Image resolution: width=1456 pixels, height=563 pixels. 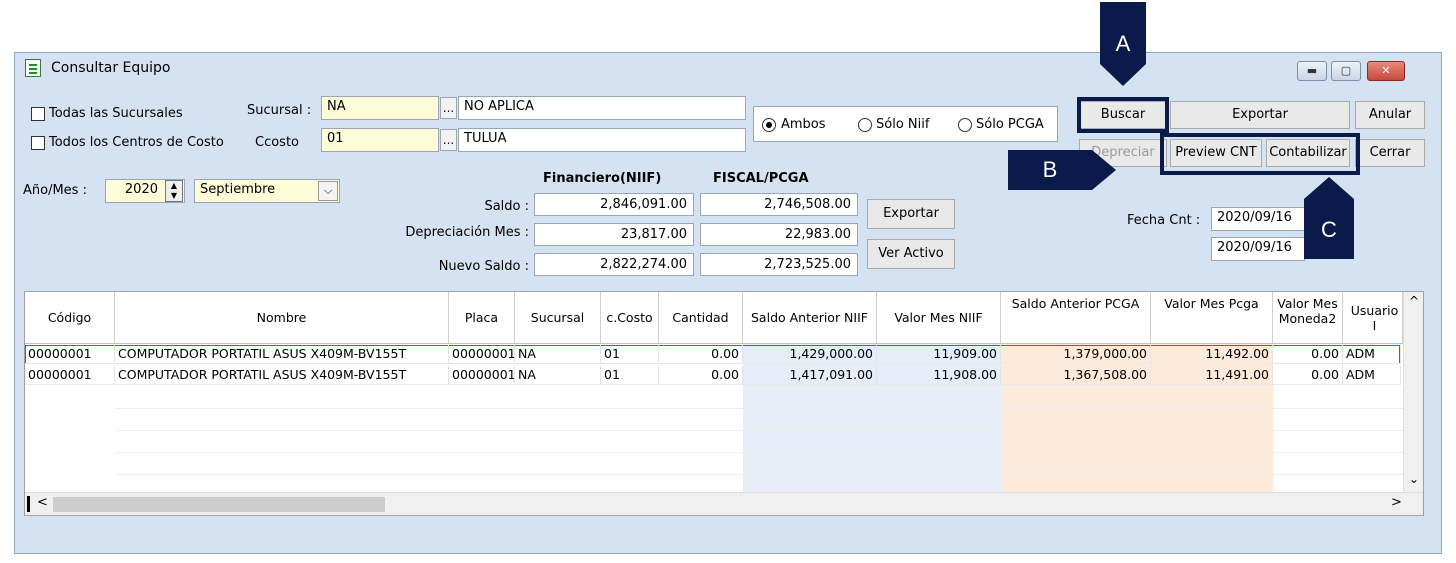 I want to click on highlight-buscar, so click(x=1123, y=115).